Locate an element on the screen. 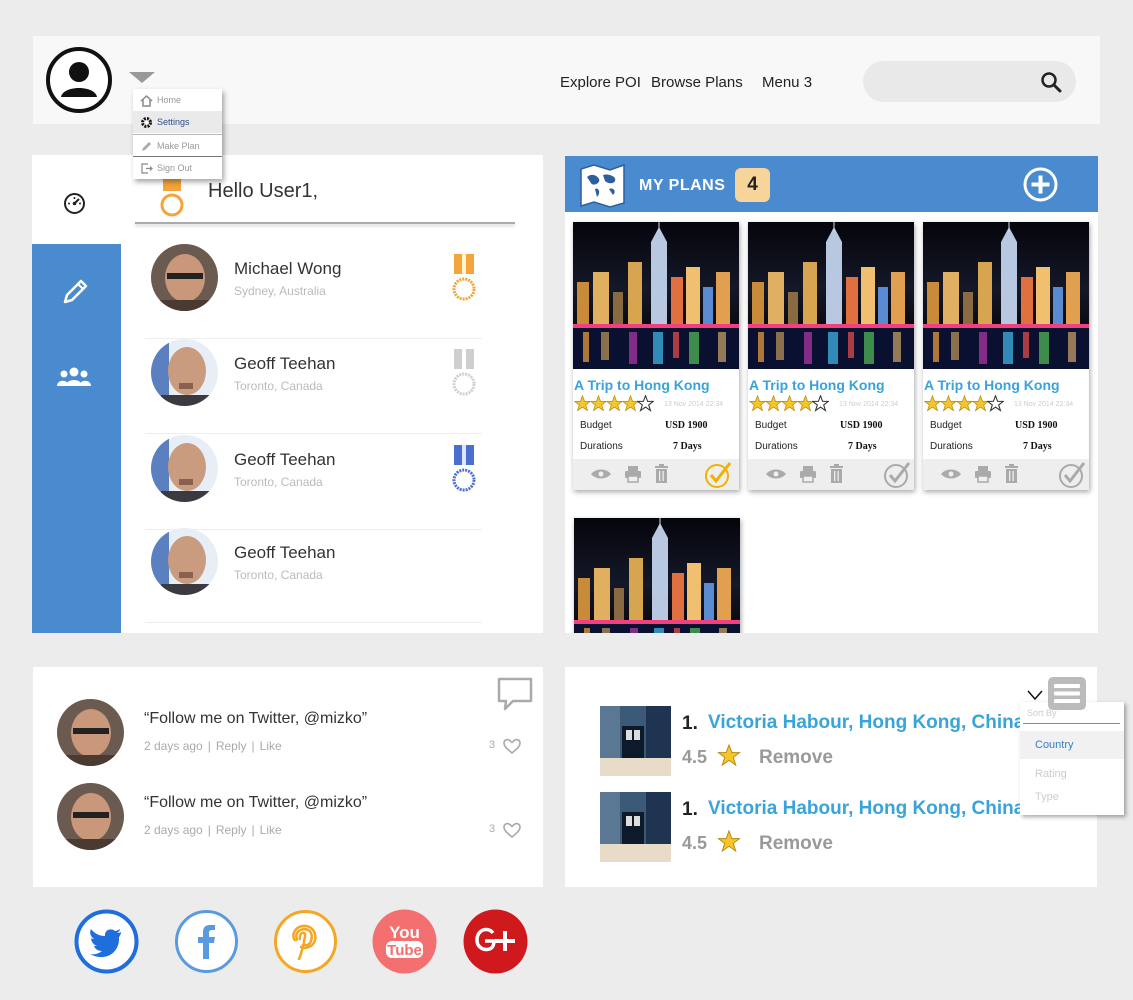 The width and height of the screenshot is (1133, 1000). menu-item-home: Home is located at coordinates (177, 100).